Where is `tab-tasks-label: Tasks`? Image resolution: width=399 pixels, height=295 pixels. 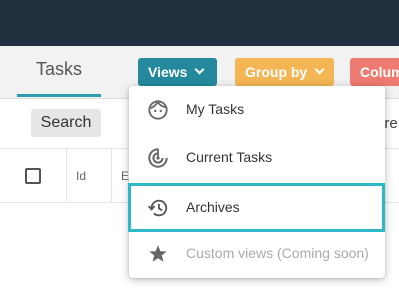
tab-tasks-label: Tasks is located at coordinates (58, 69).